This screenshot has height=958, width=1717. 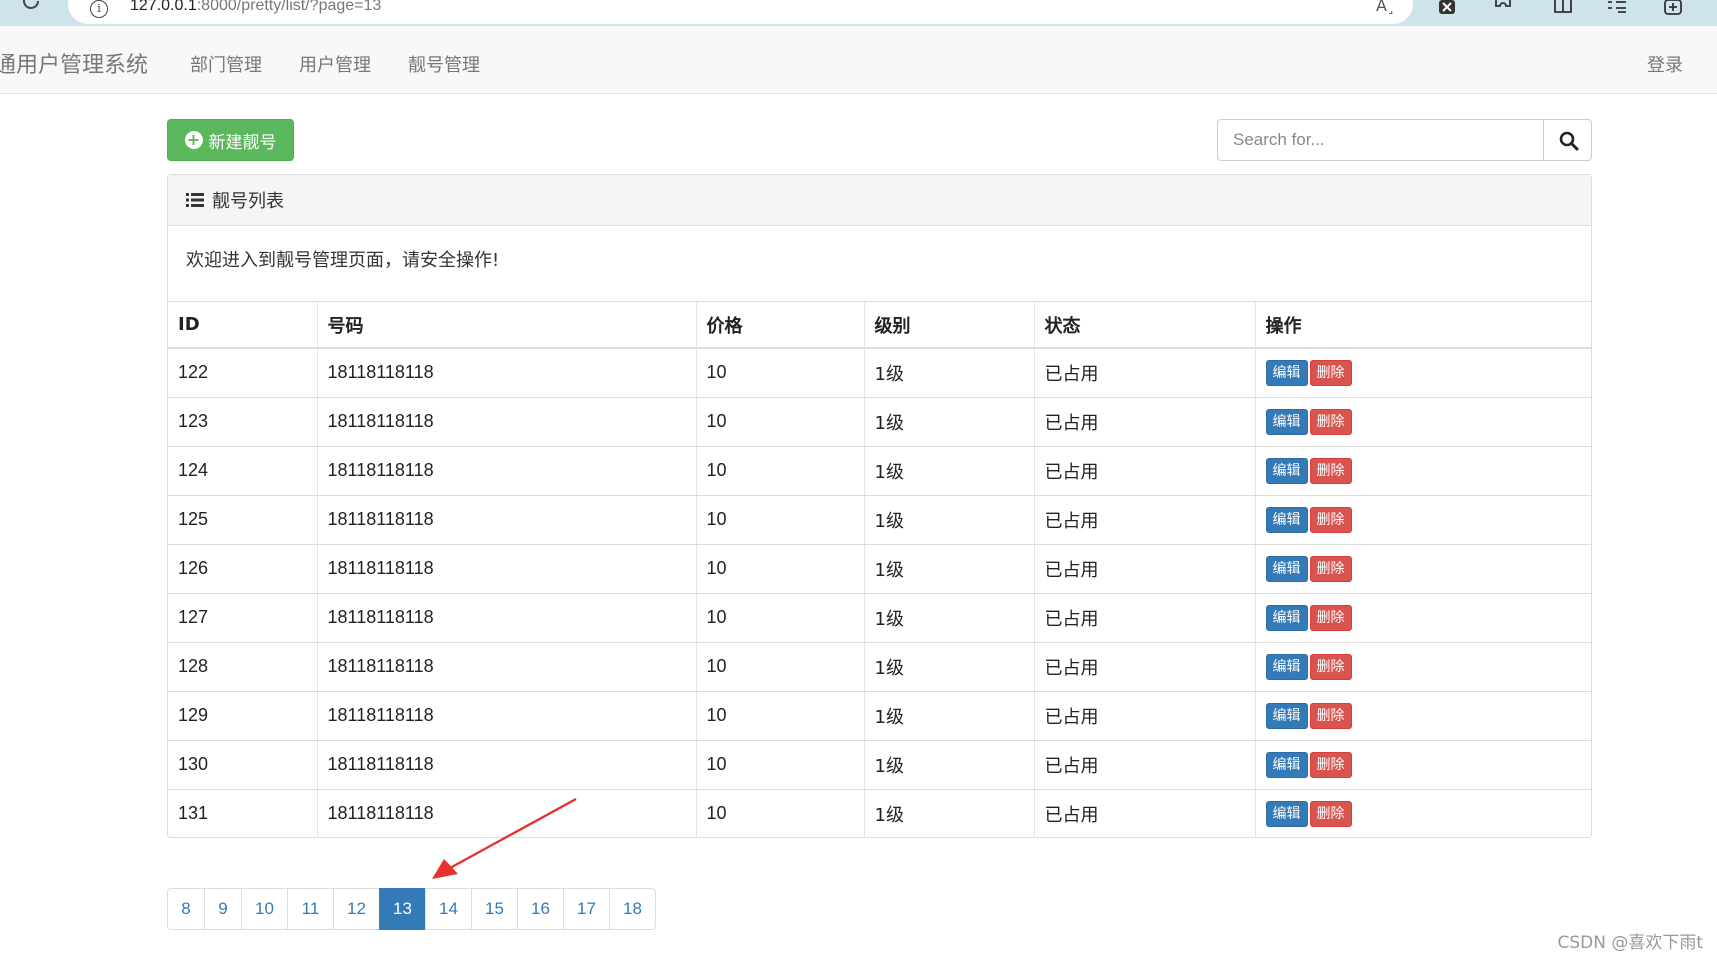 What do you see at coordinates (494, 909) in the screenshot?
I see `page-link-15: 15` at bounding box center [494, 909].